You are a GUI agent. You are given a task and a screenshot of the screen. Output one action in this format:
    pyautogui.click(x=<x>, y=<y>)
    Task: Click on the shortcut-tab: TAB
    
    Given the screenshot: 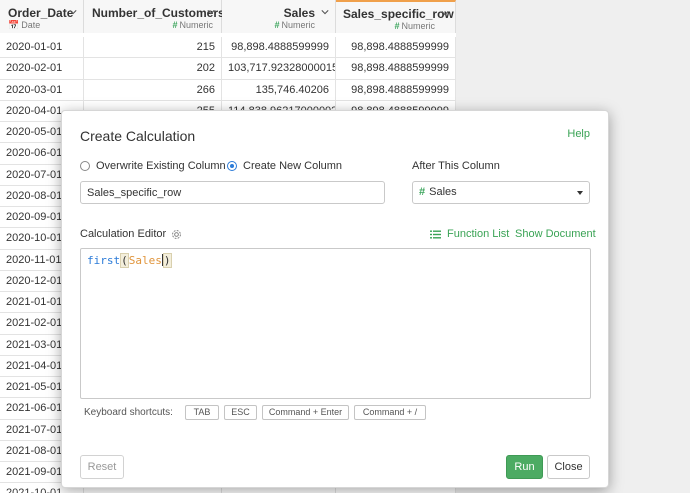 What is the action you would take?
    pyautogui.click(x=202, y=412)
    